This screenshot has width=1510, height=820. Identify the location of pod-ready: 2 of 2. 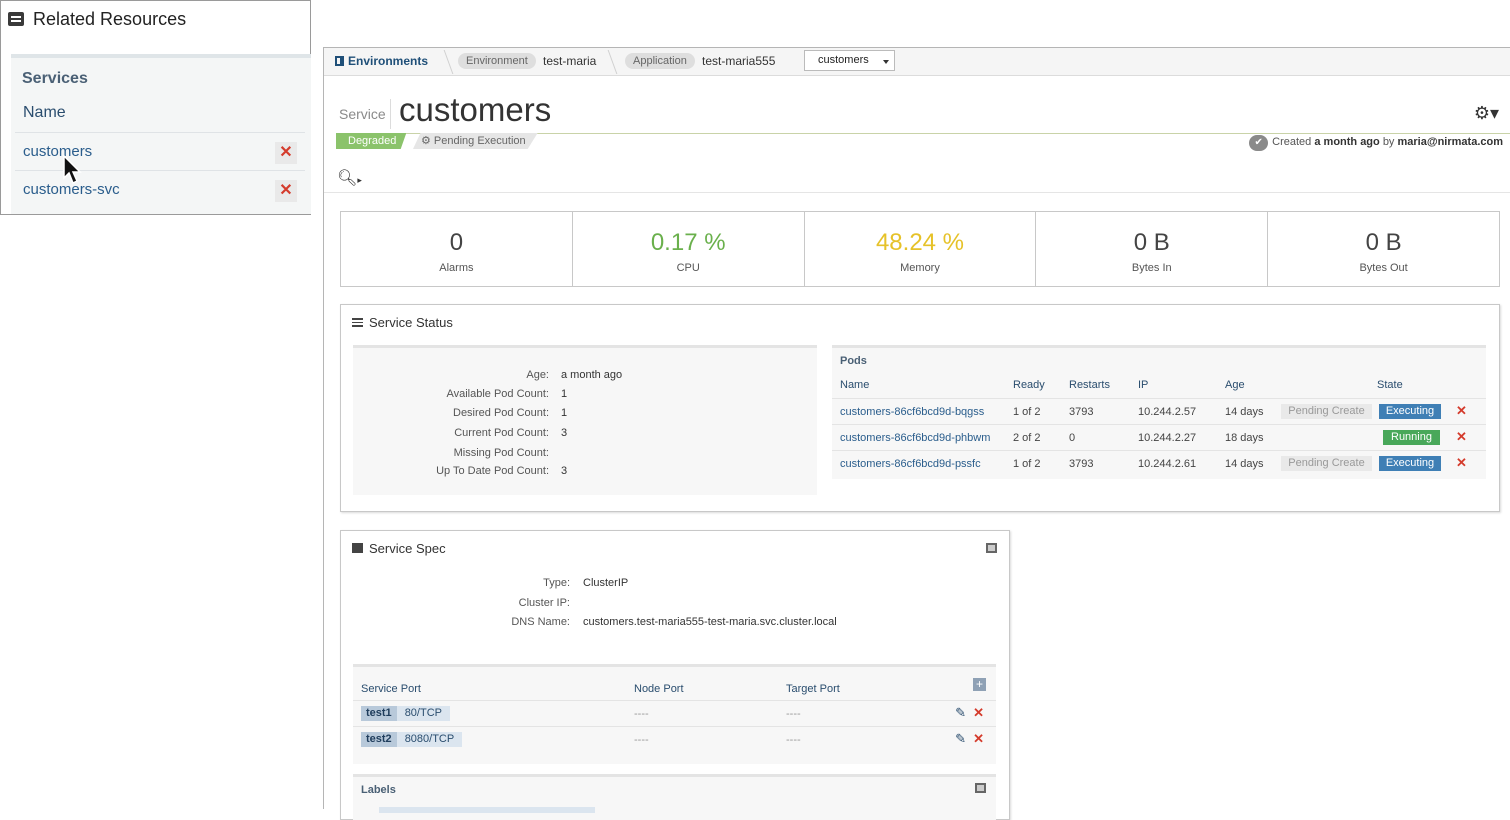
(1027, 438).